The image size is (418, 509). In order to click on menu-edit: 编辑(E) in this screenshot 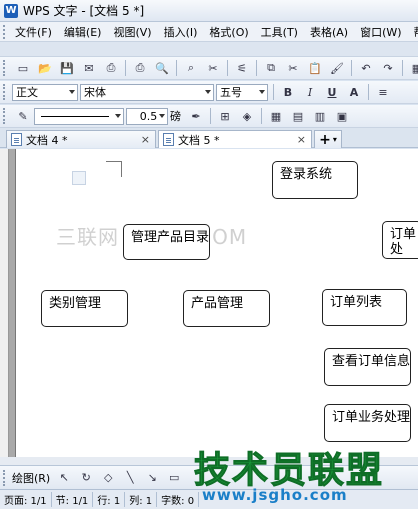, I will do `click(83, 32)`.